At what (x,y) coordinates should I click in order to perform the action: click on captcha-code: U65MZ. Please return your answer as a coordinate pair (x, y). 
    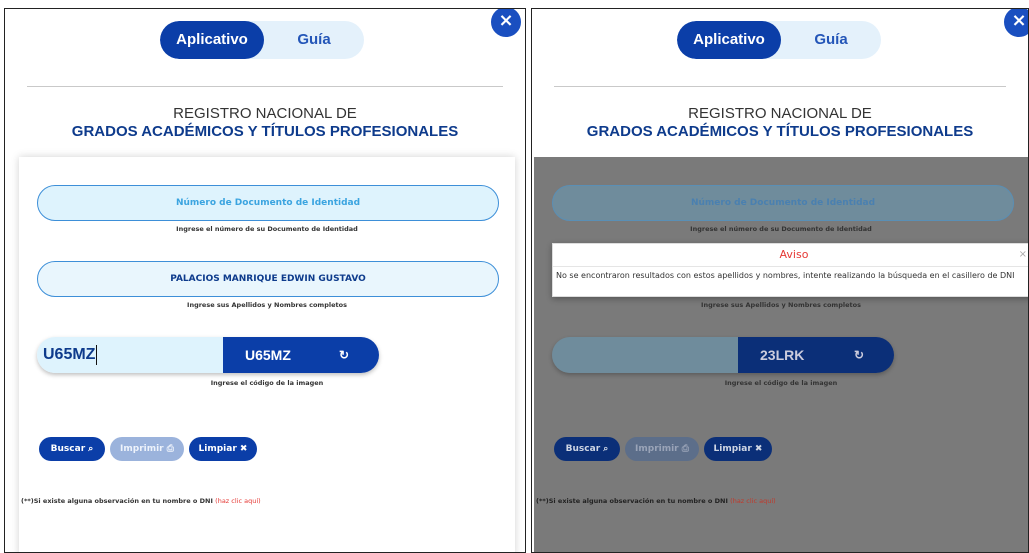
    Looking at the image, I should click on (268, 355).